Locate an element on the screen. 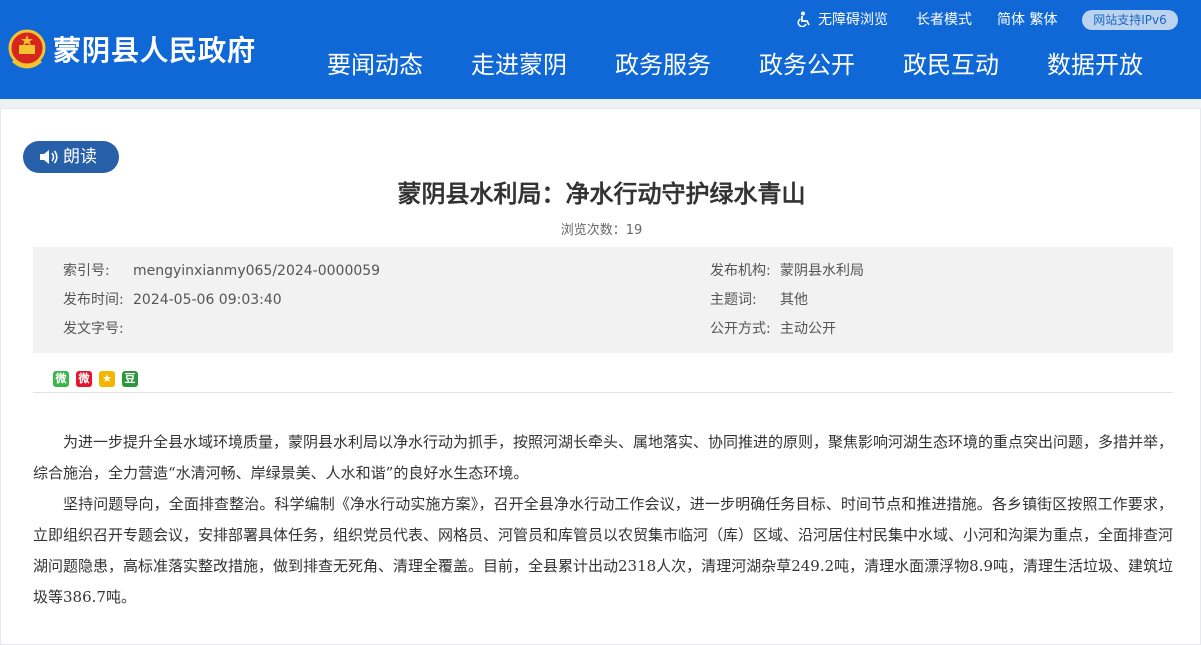 The height and width of the screenshot is (645, 1201). nav-item-disclosure: 政务公开 is located at coordinates (807, 65).